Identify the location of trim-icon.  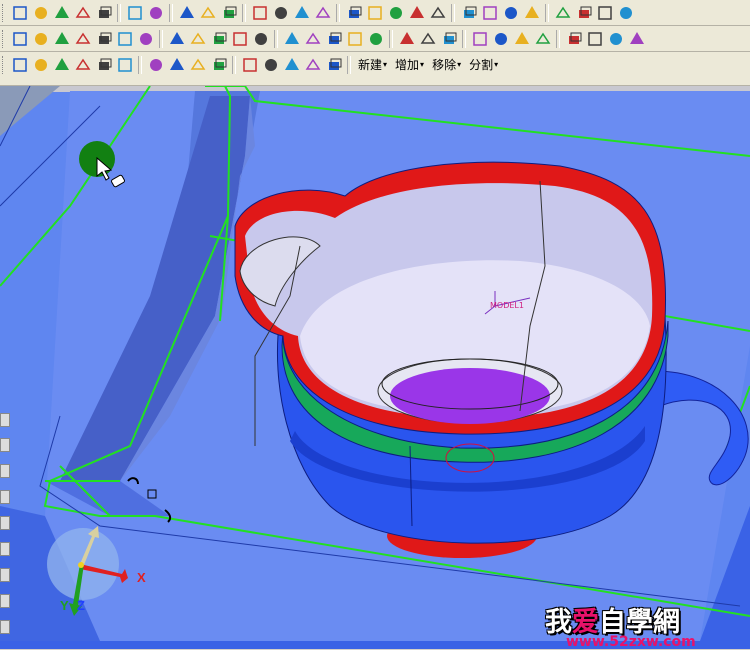
(333, 38).